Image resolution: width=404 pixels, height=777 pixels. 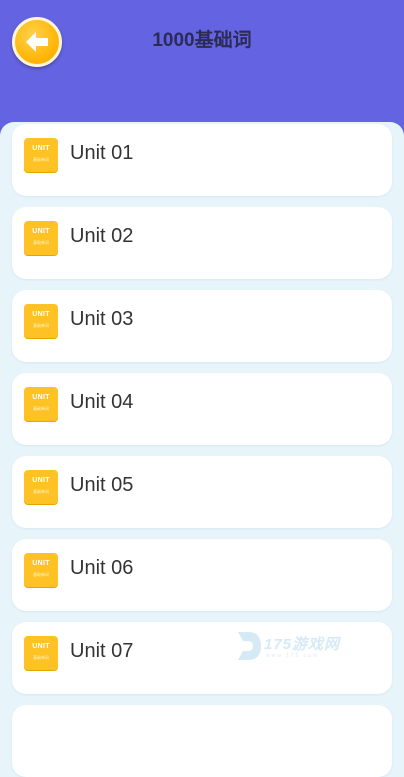 I want to click on unit-label: Unit 07, so click(x=102, y=651).